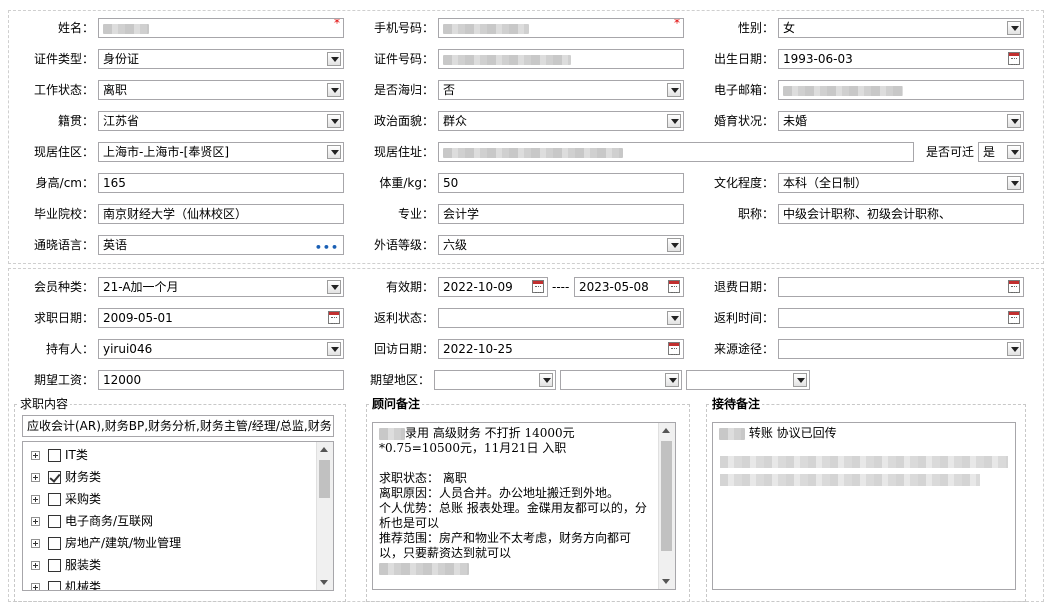 The width and height of the screenshot is (1052, 608). I want to click on tree-item: IT类, so click(59, 455).